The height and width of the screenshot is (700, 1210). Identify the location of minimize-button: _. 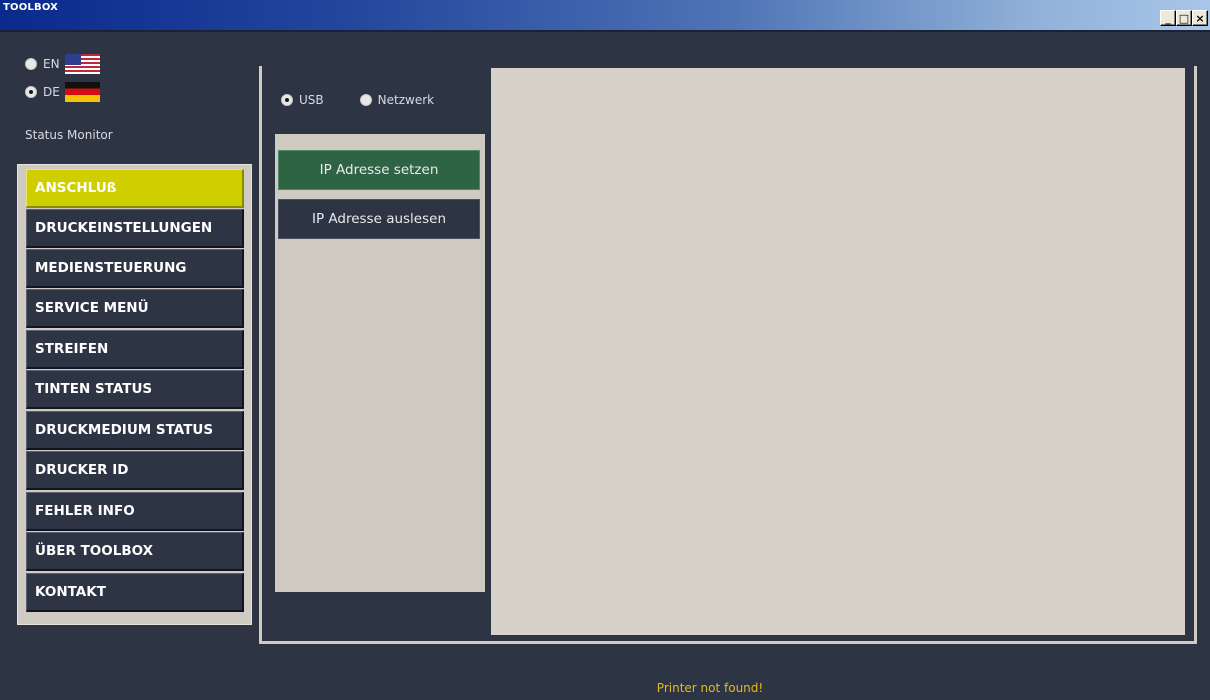
(1168, 18).